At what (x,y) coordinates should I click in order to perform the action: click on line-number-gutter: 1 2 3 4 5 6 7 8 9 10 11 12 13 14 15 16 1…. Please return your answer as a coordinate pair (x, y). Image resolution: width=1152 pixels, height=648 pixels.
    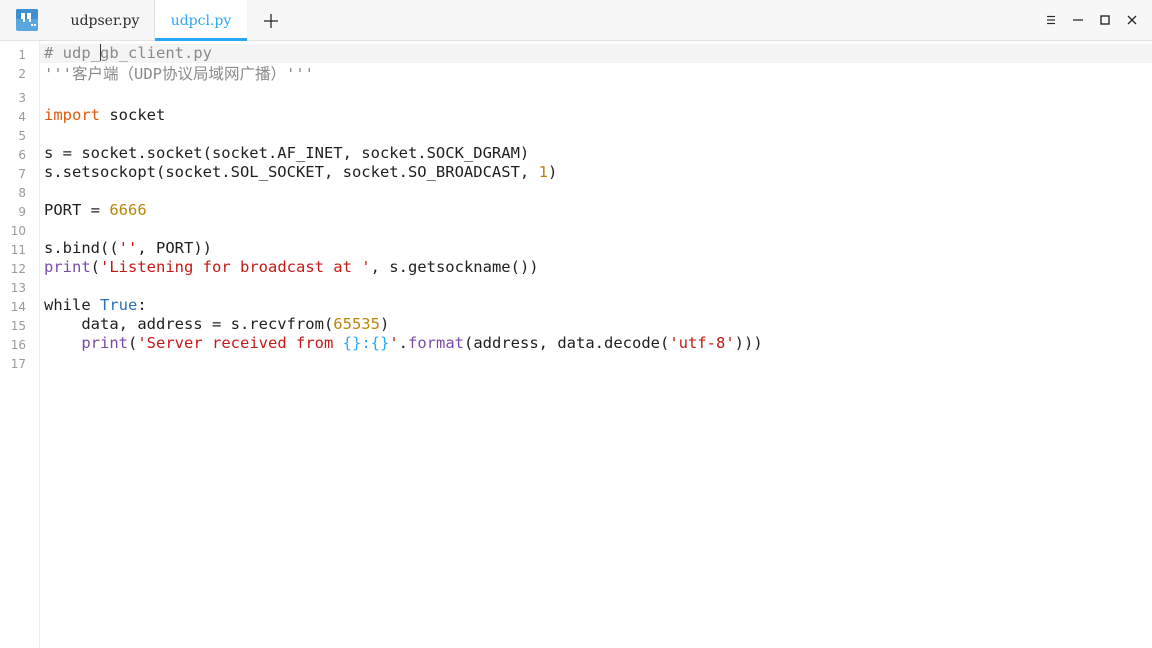
    Looking at the image, I should click on (20, 344).